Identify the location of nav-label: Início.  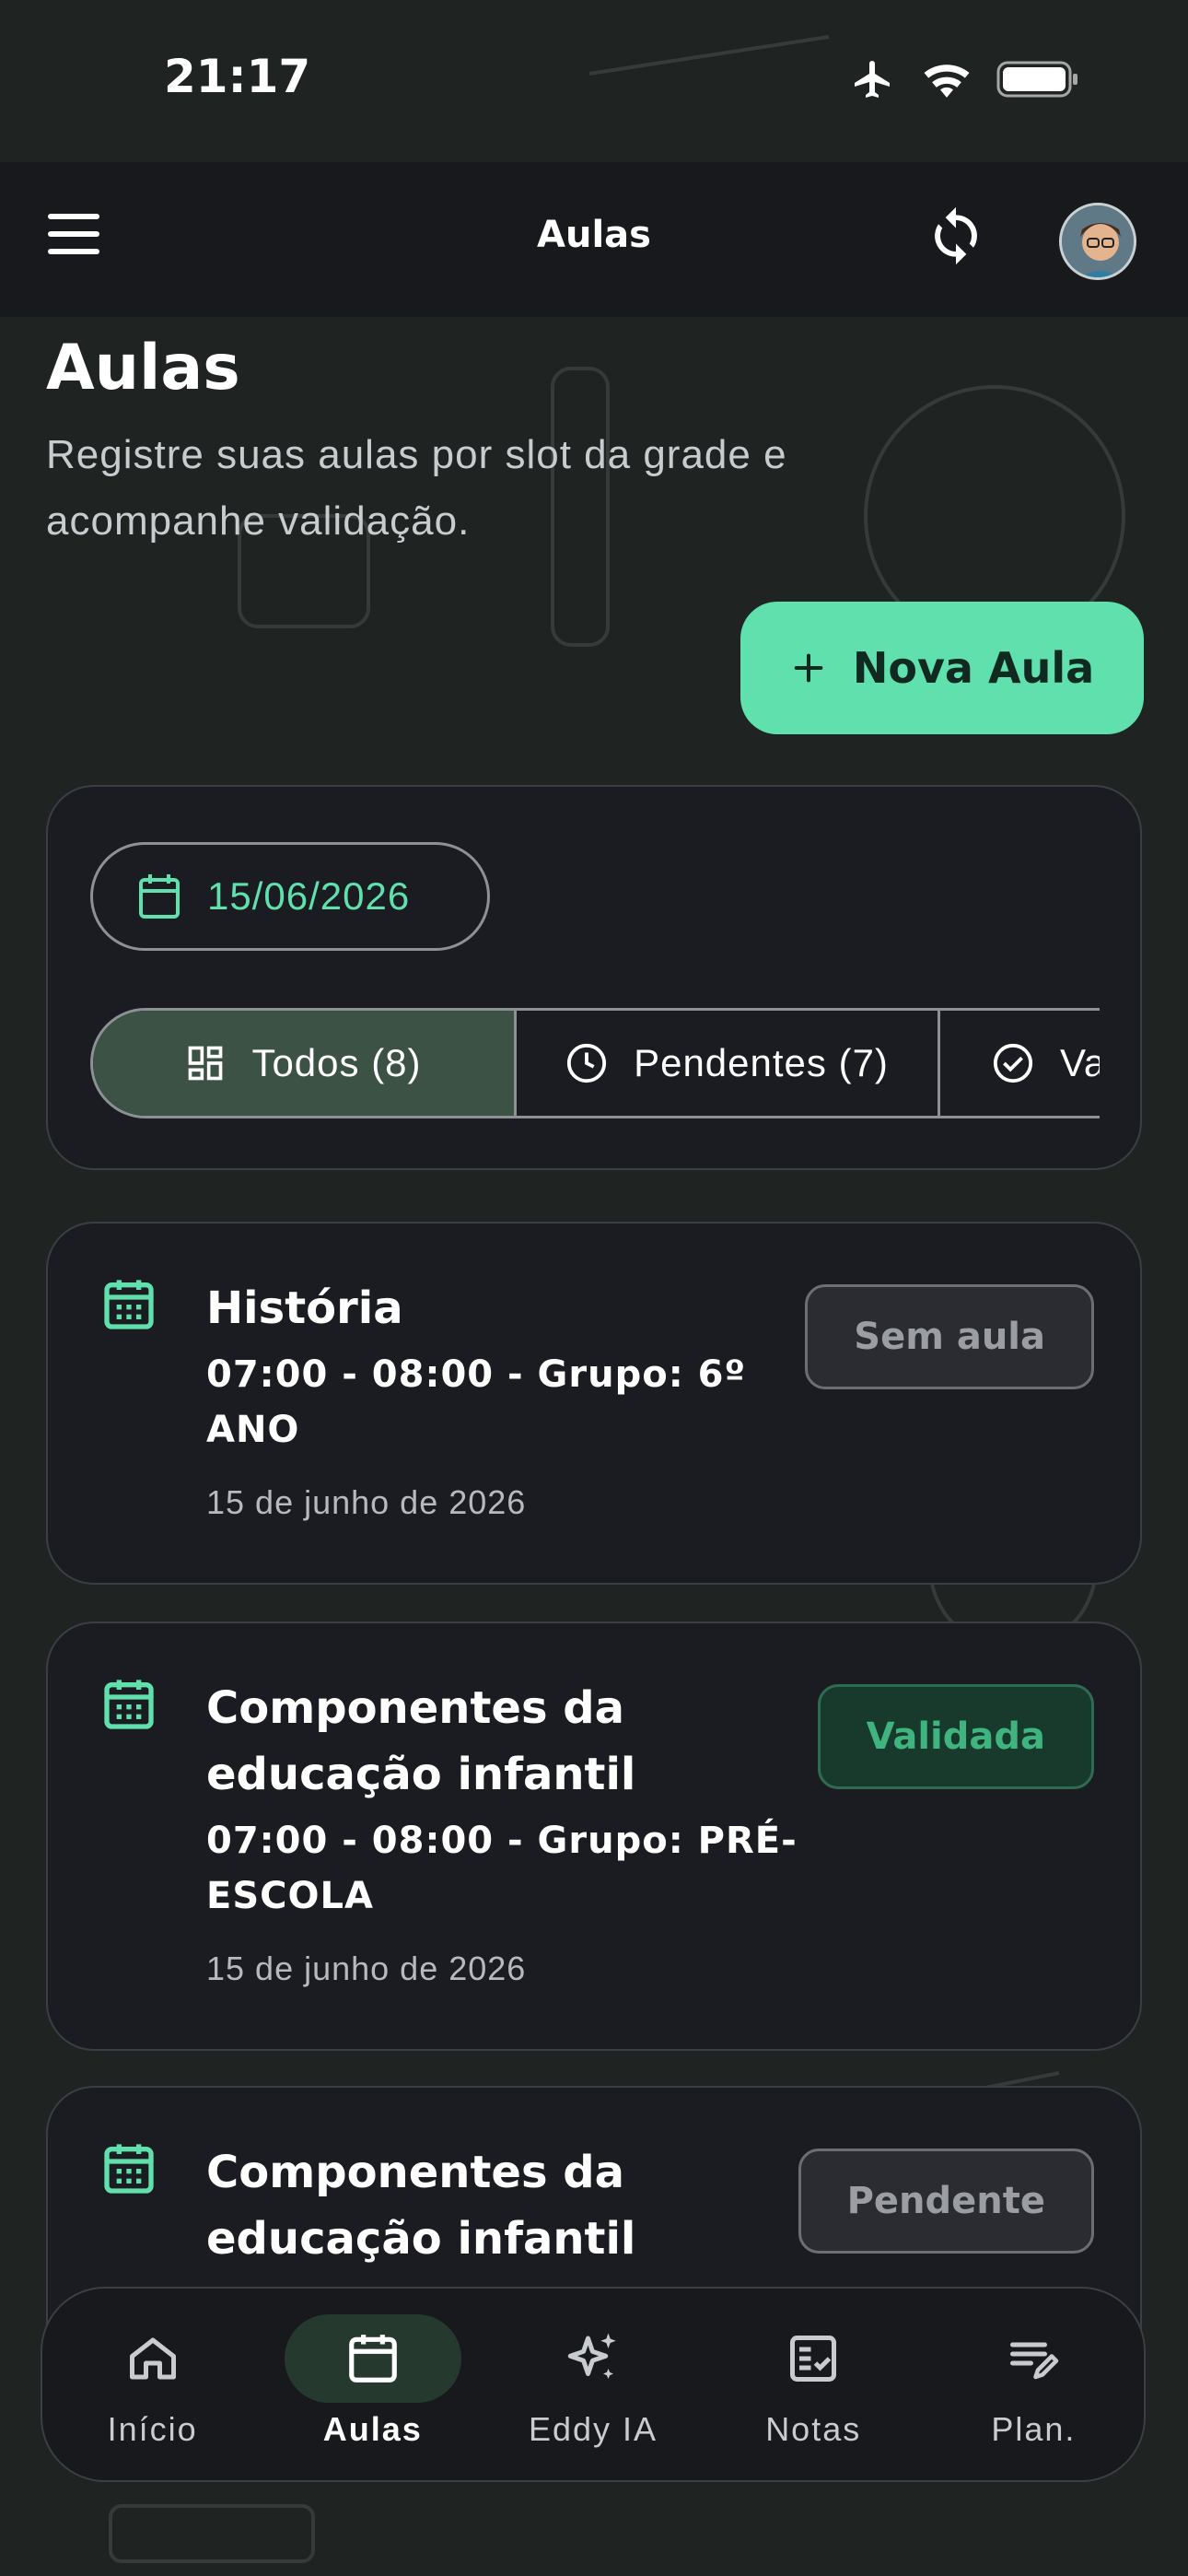
(152, 2429).